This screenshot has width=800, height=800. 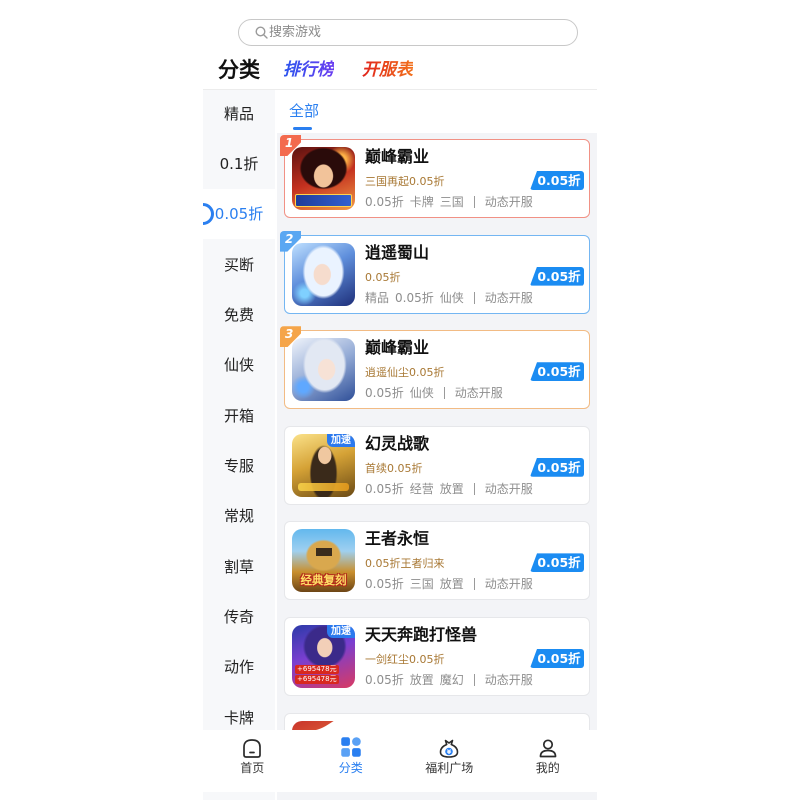 I want to click on sidebar-item: 精品, so click(x=239, y=113).